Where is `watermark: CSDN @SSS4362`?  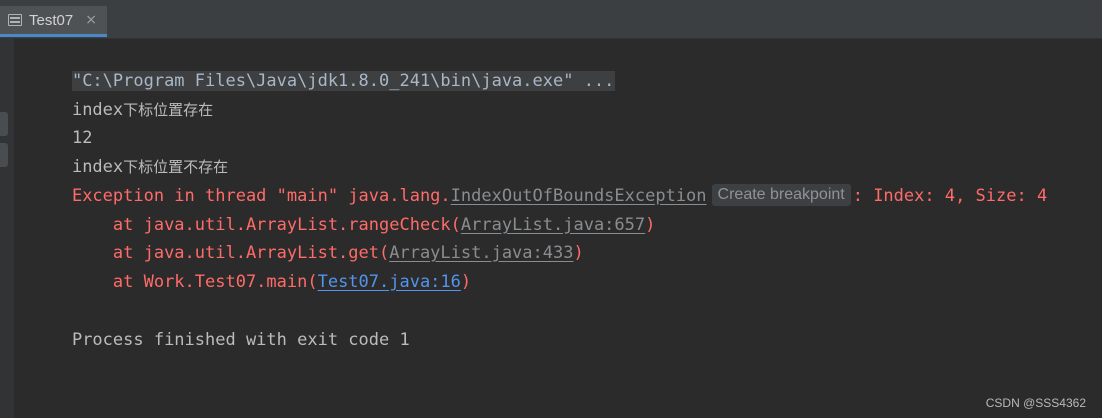
watermark: CSDN @SSS4362 is located at coordinates (1035, 403).